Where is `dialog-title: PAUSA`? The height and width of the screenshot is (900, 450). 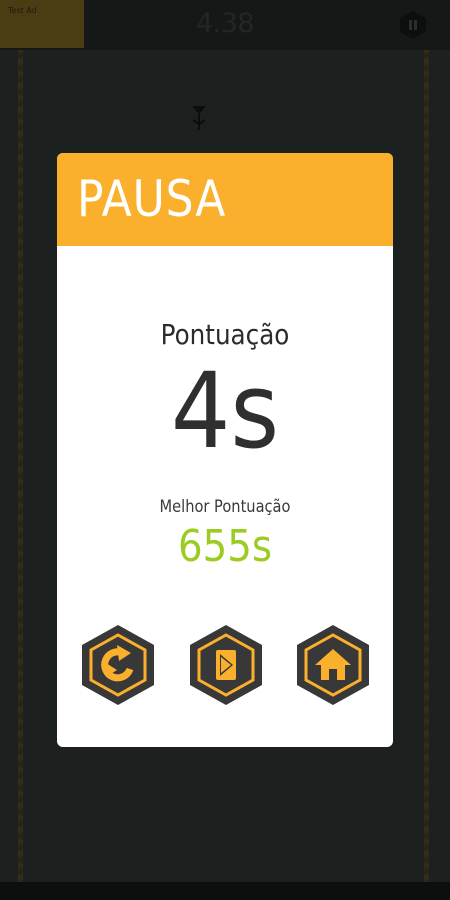 dialog-title: PAUSA is located at coordinates (152, 199).